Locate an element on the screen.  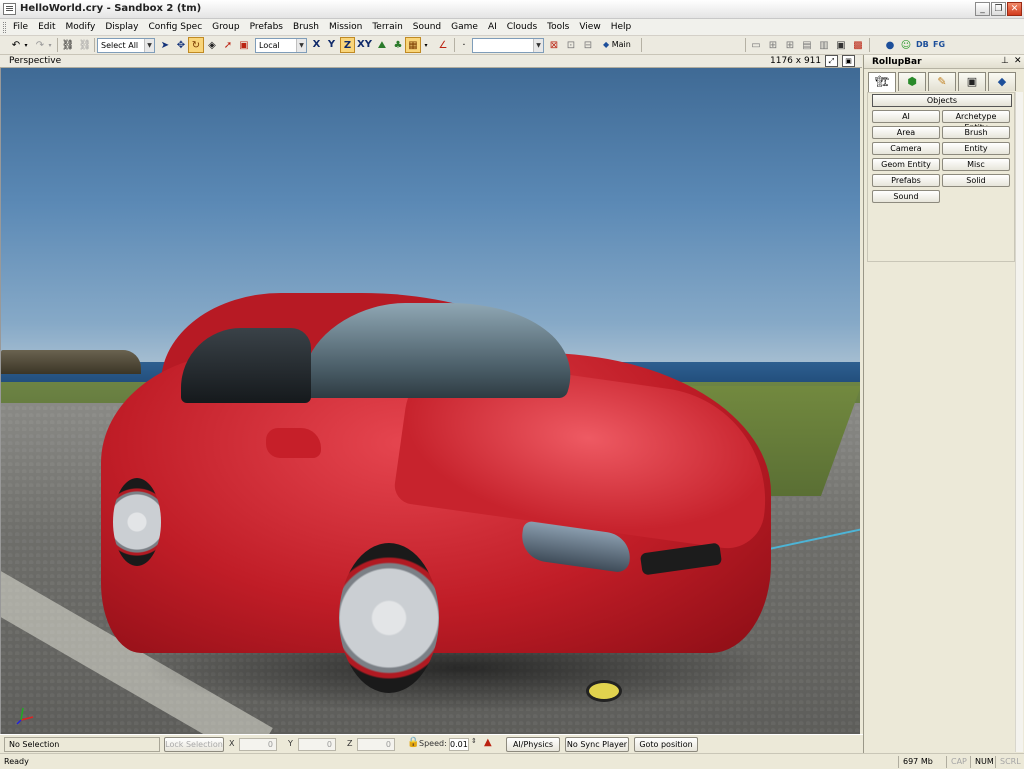
terrain-tab-icon: ⬢ is located at coordinates (912, 81).